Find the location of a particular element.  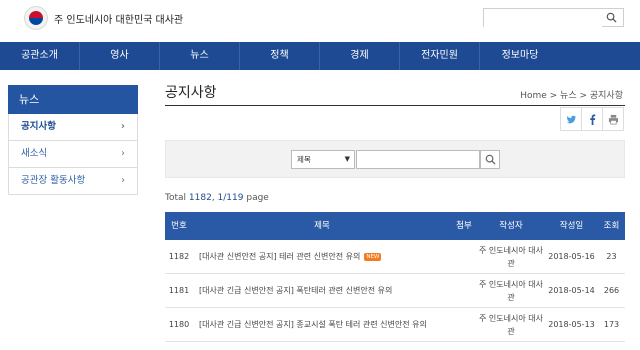

sidebar-item-ambassador-activities: 공관장 활동사항 › is located at coordinates (73, 181).